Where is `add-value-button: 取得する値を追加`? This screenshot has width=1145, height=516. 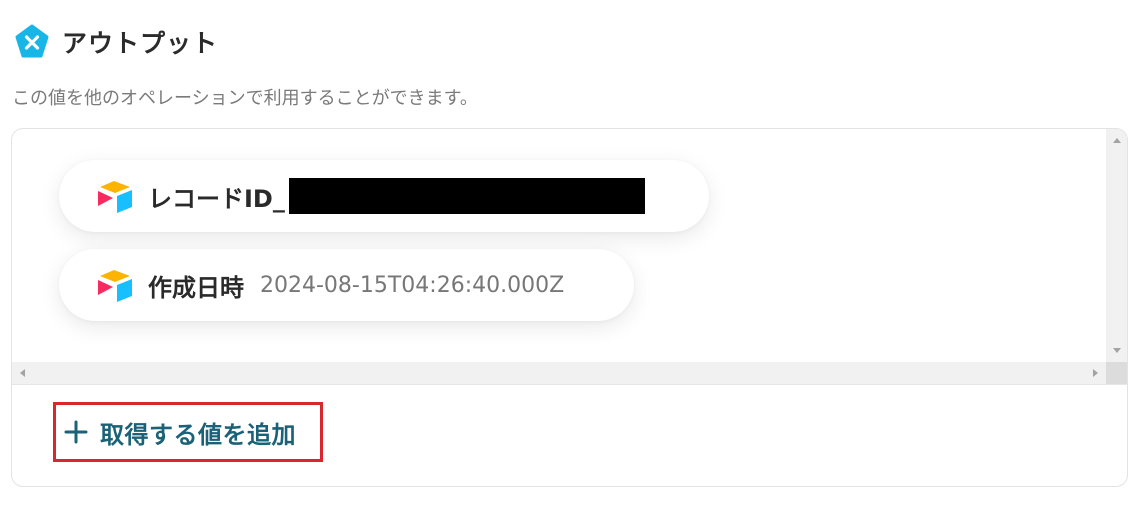
add-value-button: 取得する値を追加 is located at coordinates (188, 432).